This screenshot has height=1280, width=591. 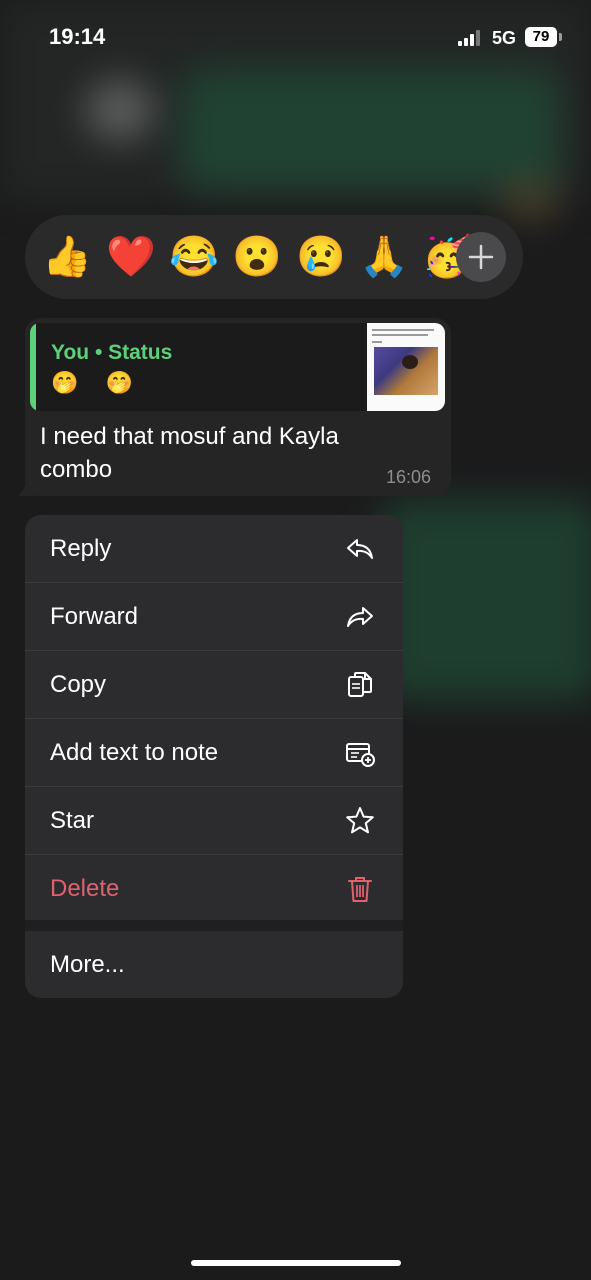 What do you see at coordinates (131, 257) in the screenshot?
I see `reaction-heart: ❤️` at bounding box center [131, 257].